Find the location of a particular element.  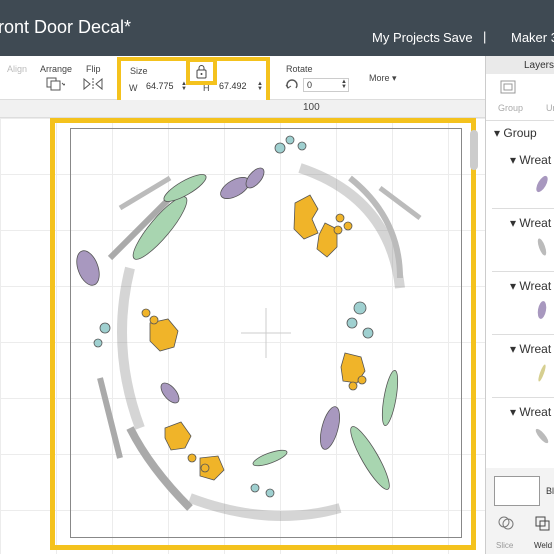

height-input: 67.492 is located at coordinates (236, 87).